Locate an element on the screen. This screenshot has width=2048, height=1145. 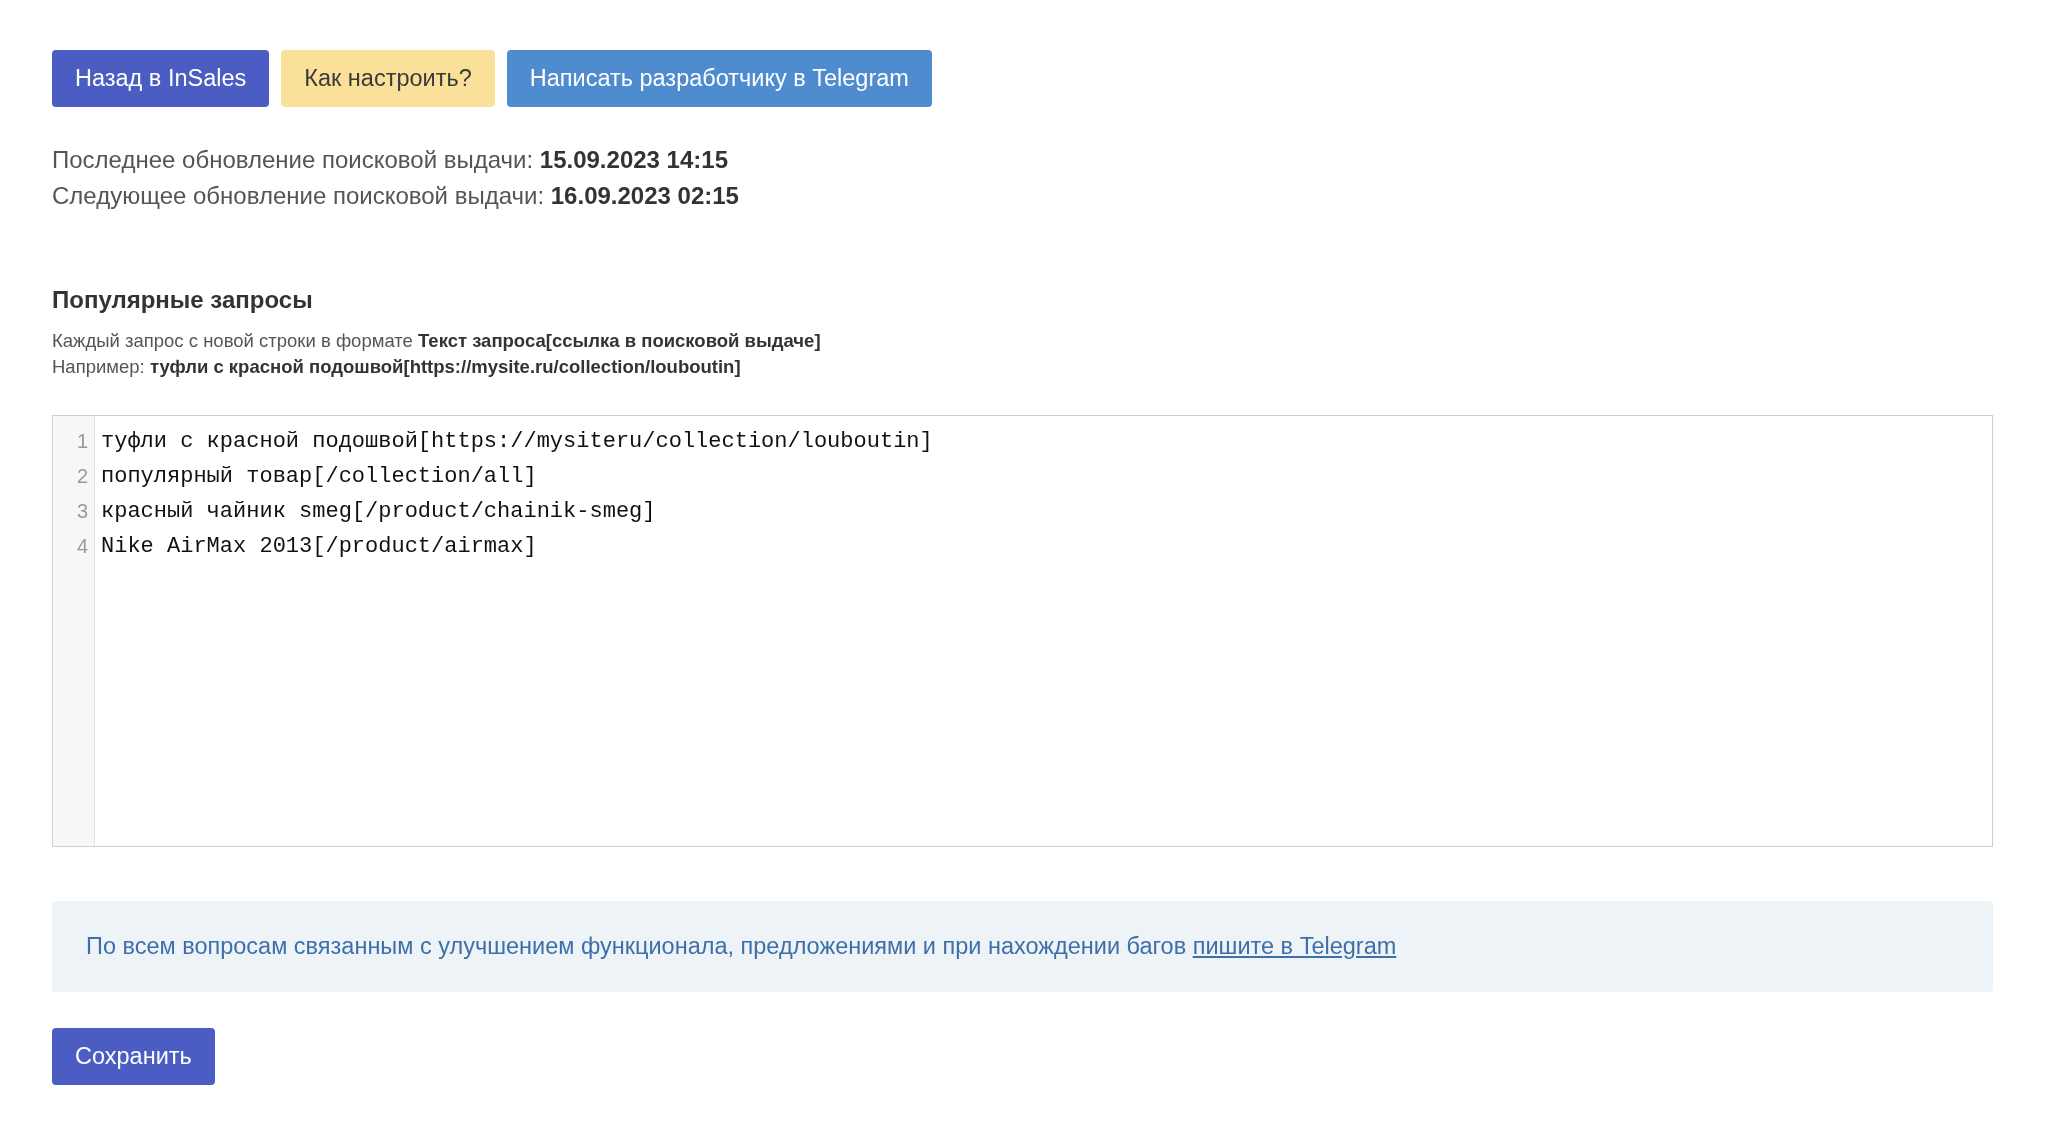
line-number: 2 is located at coordinates (82, 476).